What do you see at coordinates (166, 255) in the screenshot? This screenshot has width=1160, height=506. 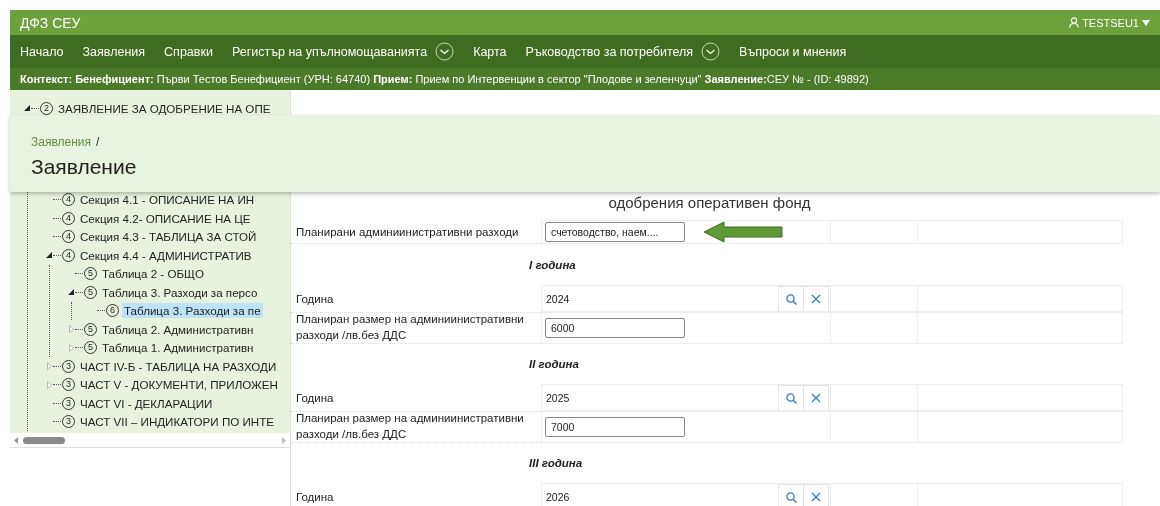 I see `tree-item: Секция 4.4 - АДМИНИСТРАТИВ` at bounding box center [166, 255].